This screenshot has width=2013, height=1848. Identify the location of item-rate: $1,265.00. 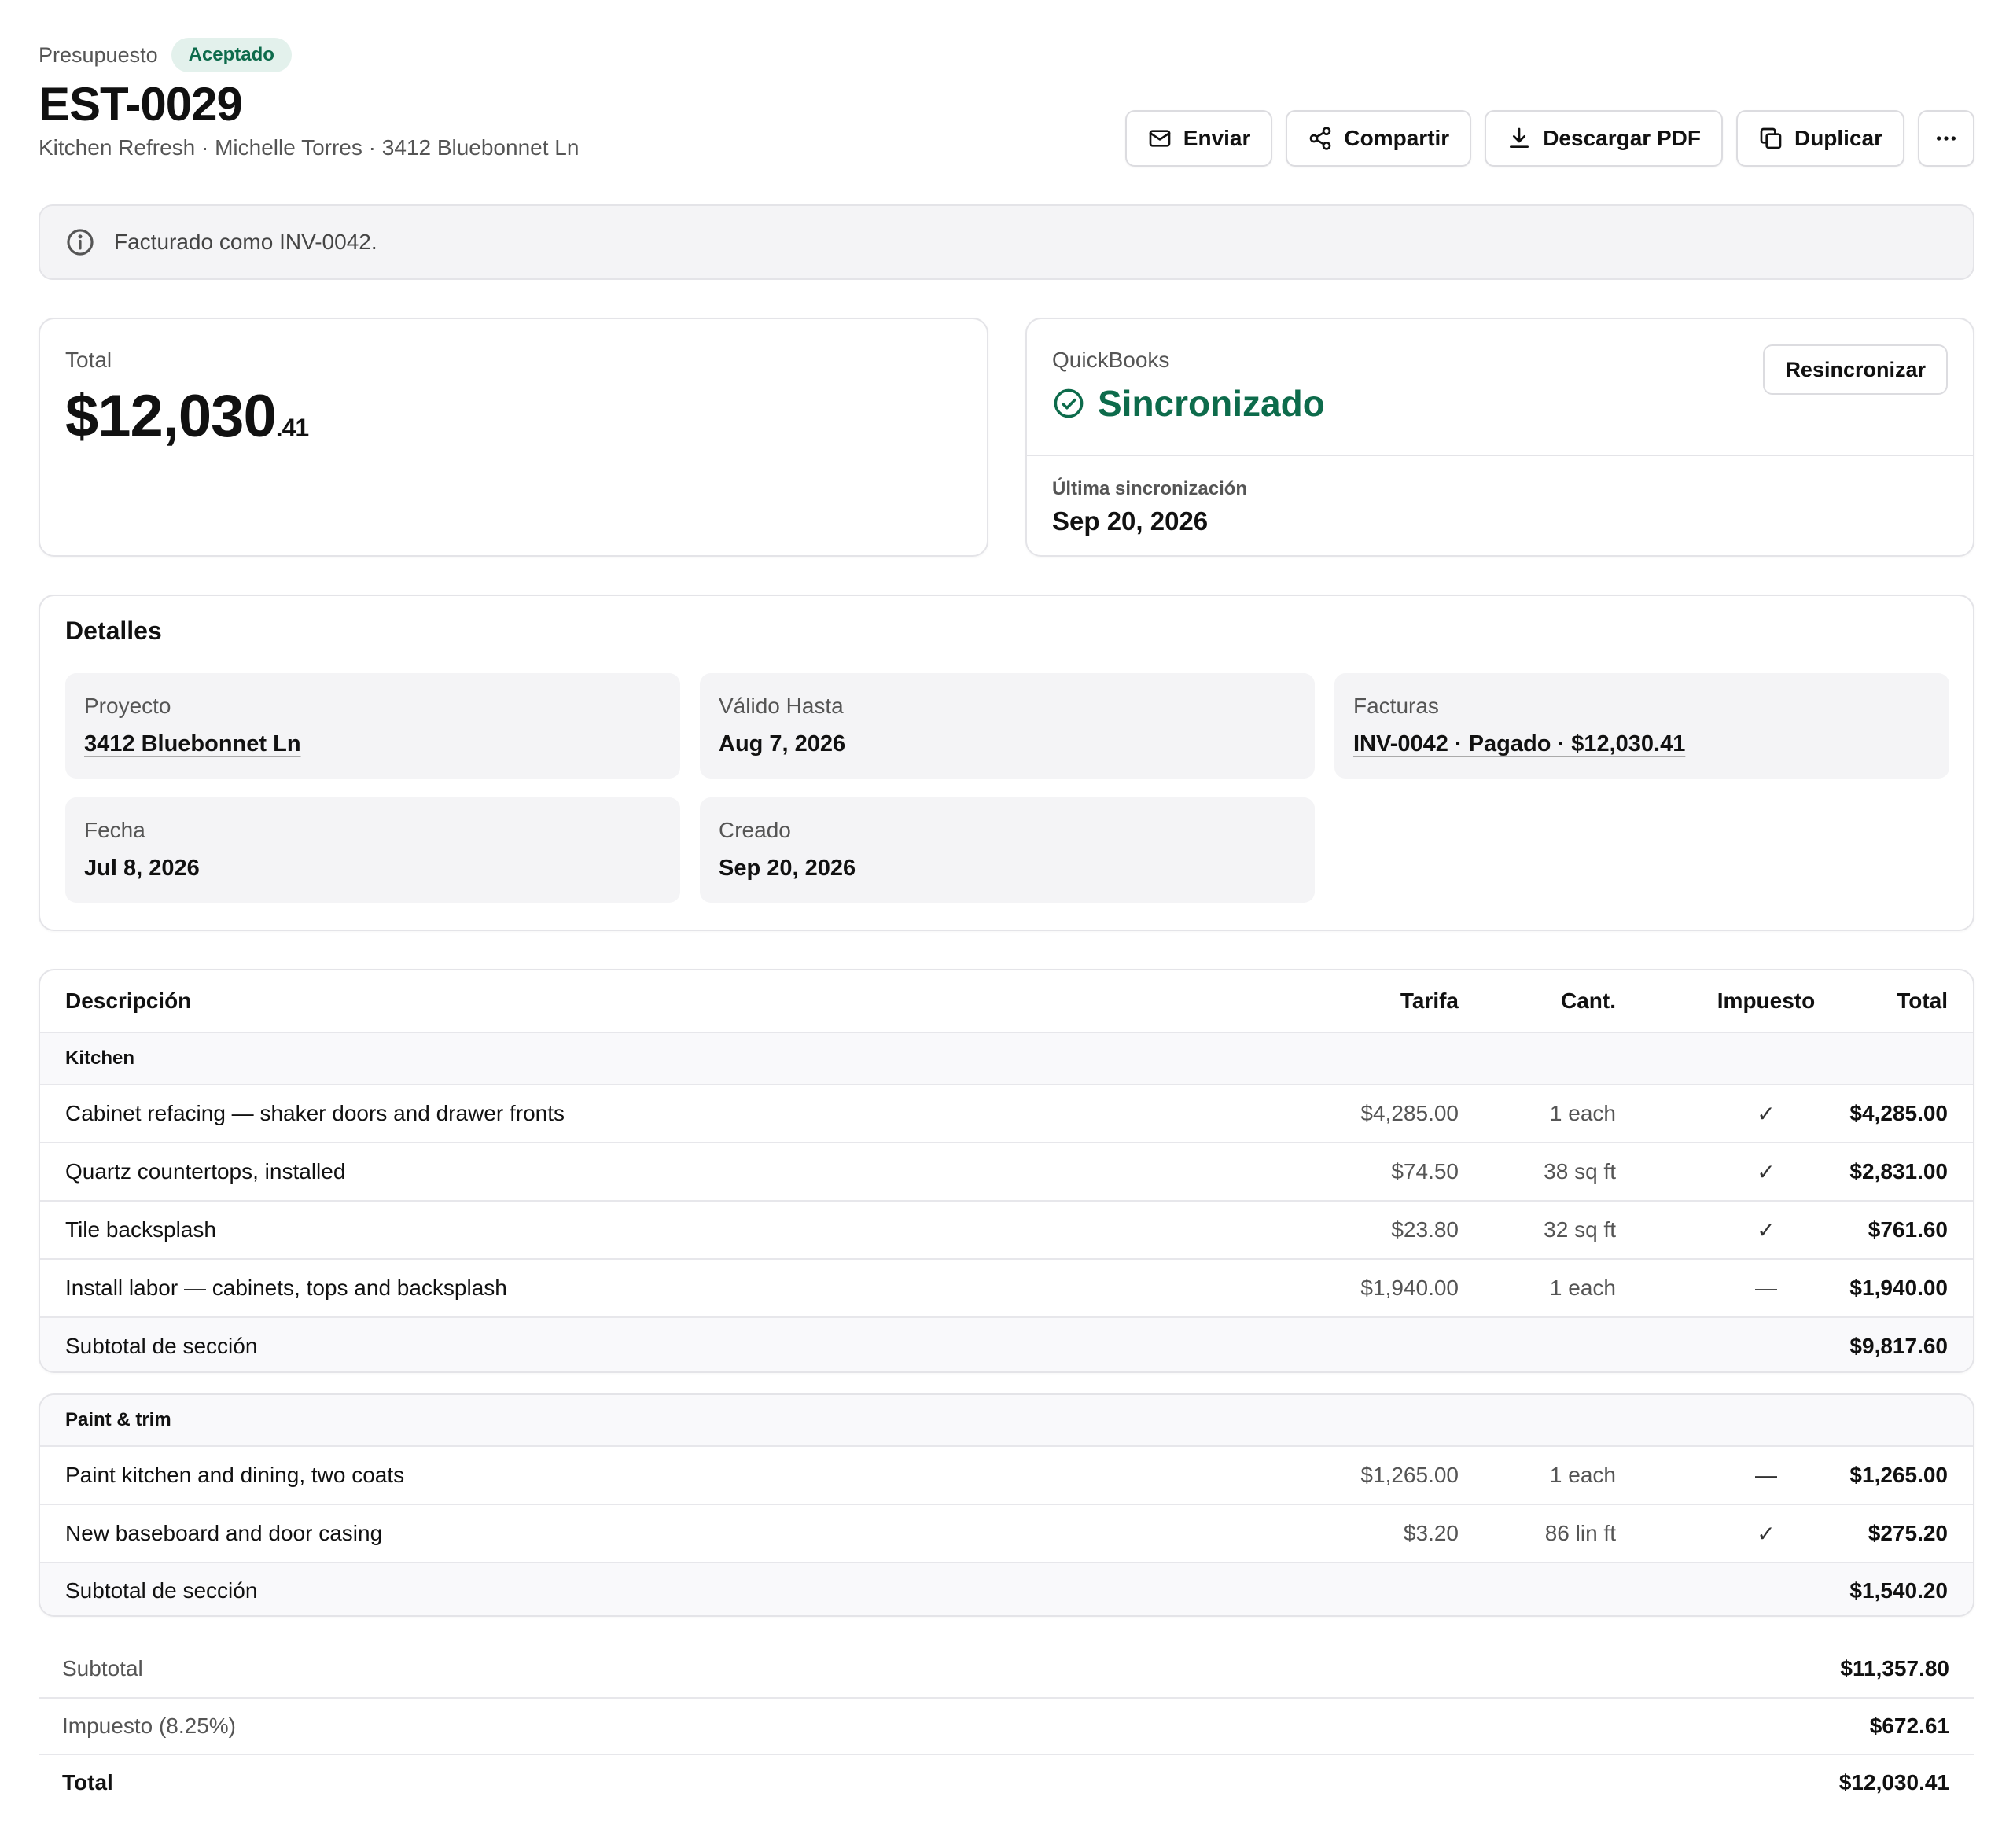
(1410, 1475).